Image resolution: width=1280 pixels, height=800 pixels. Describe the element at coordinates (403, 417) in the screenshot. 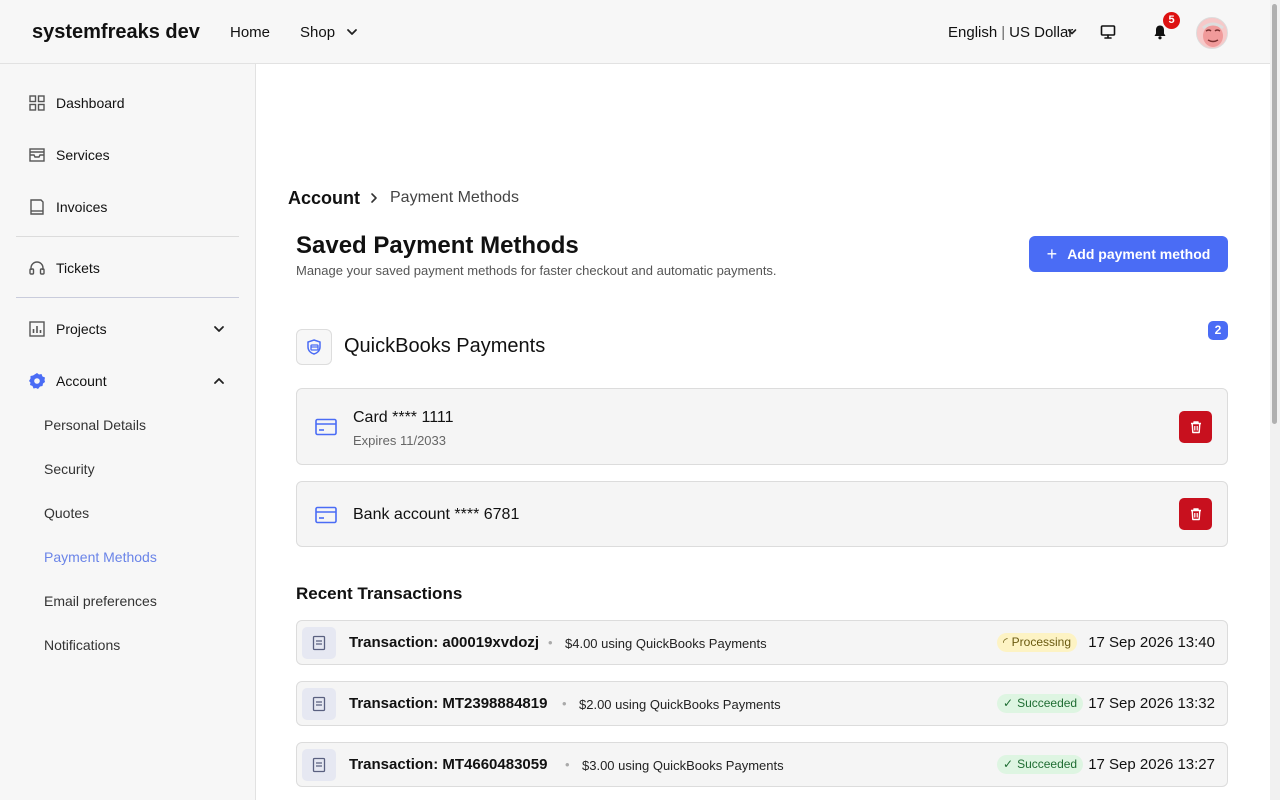

I see `payment-method-title: Card **** 1111` at that location.